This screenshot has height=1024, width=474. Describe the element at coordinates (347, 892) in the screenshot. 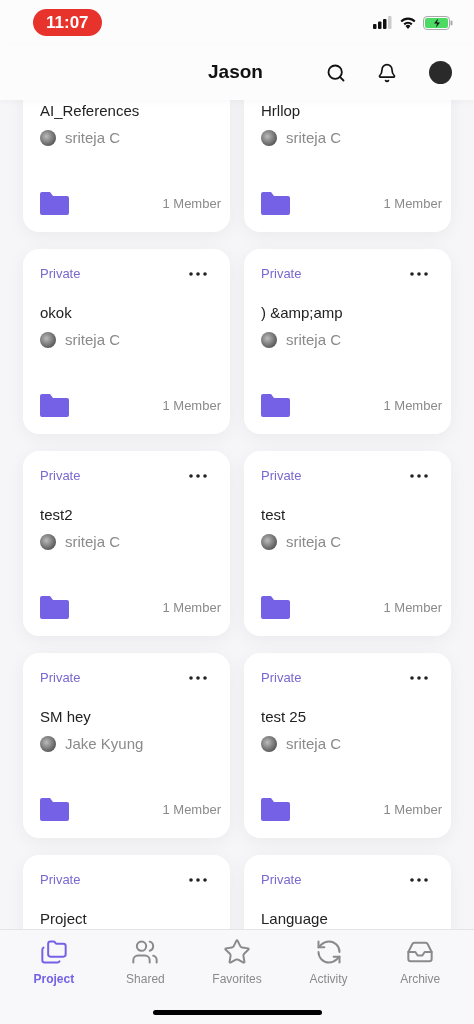

I see `project-card: Private Language` at that location.